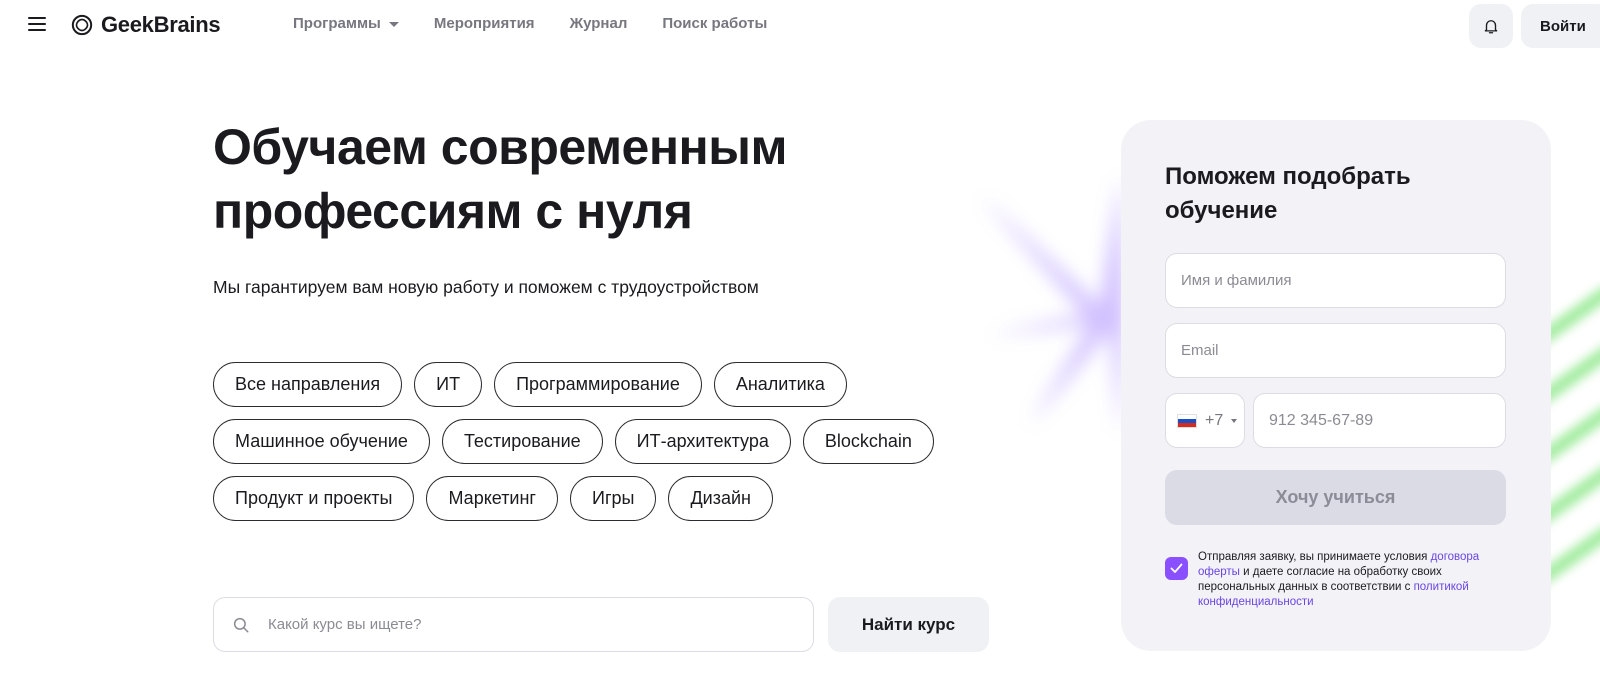 This screenshot has height=687, width=1600. I want to click on nav-programs-label: Программы, so click(337, 23).